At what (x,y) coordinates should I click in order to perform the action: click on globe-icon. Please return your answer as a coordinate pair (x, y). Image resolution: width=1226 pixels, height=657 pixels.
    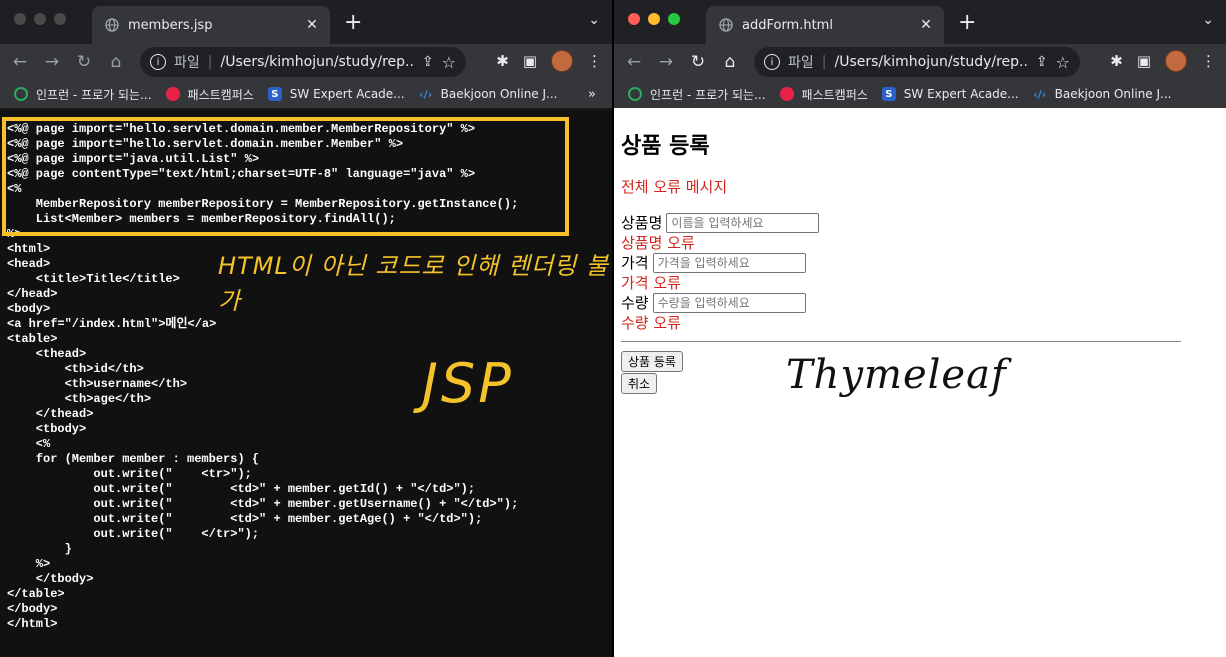
    Looking at the image, I should click on (112, 25).